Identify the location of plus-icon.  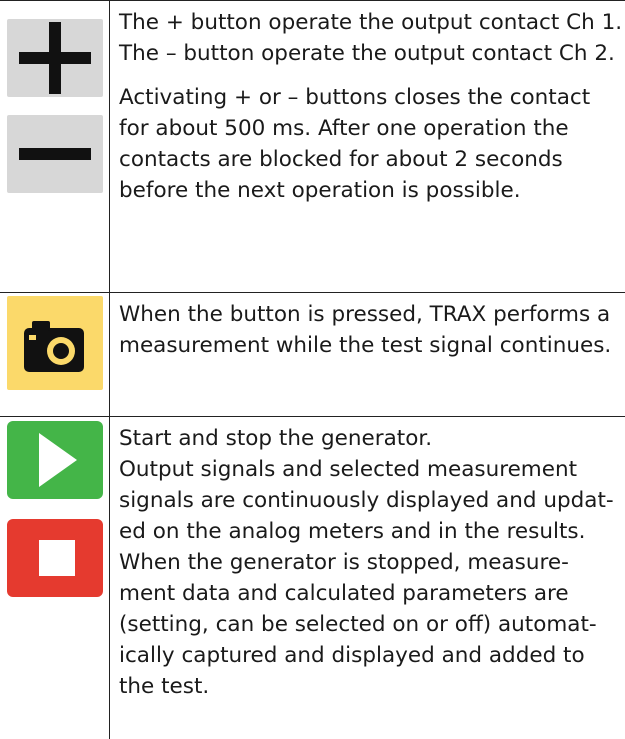
(55, 58).